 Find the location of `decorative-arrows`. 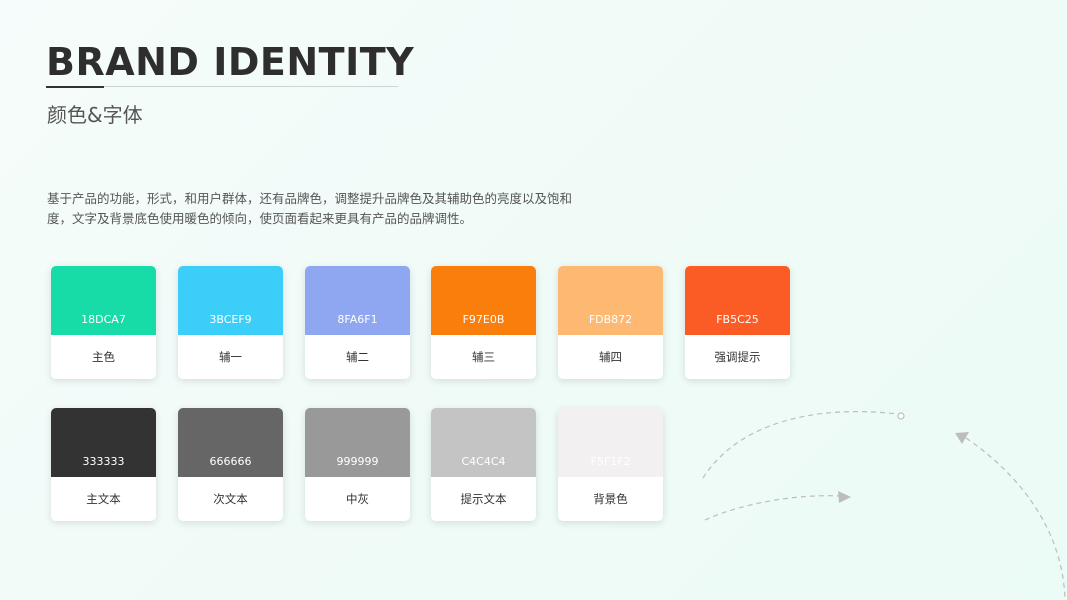

decorative-arrows is located at coordinates (884, 505).